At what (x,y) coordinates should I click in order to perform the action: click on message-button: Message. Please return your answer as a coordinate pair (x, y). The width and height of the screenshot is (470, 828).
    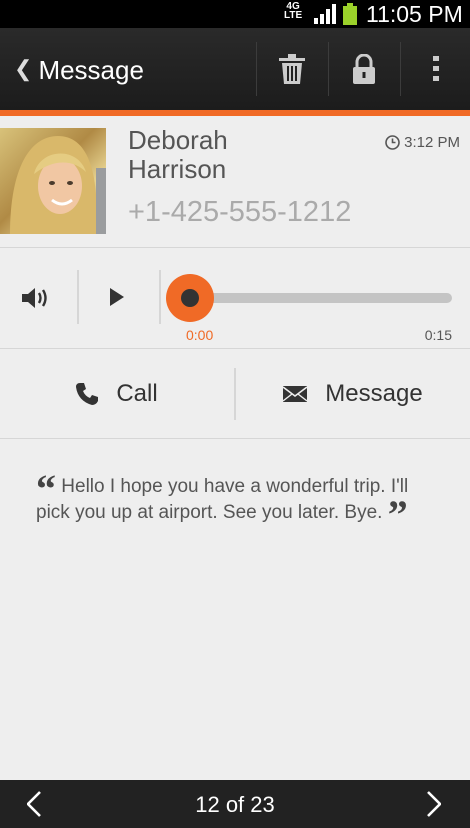
    Looking at the image, I should click on (353, 394).